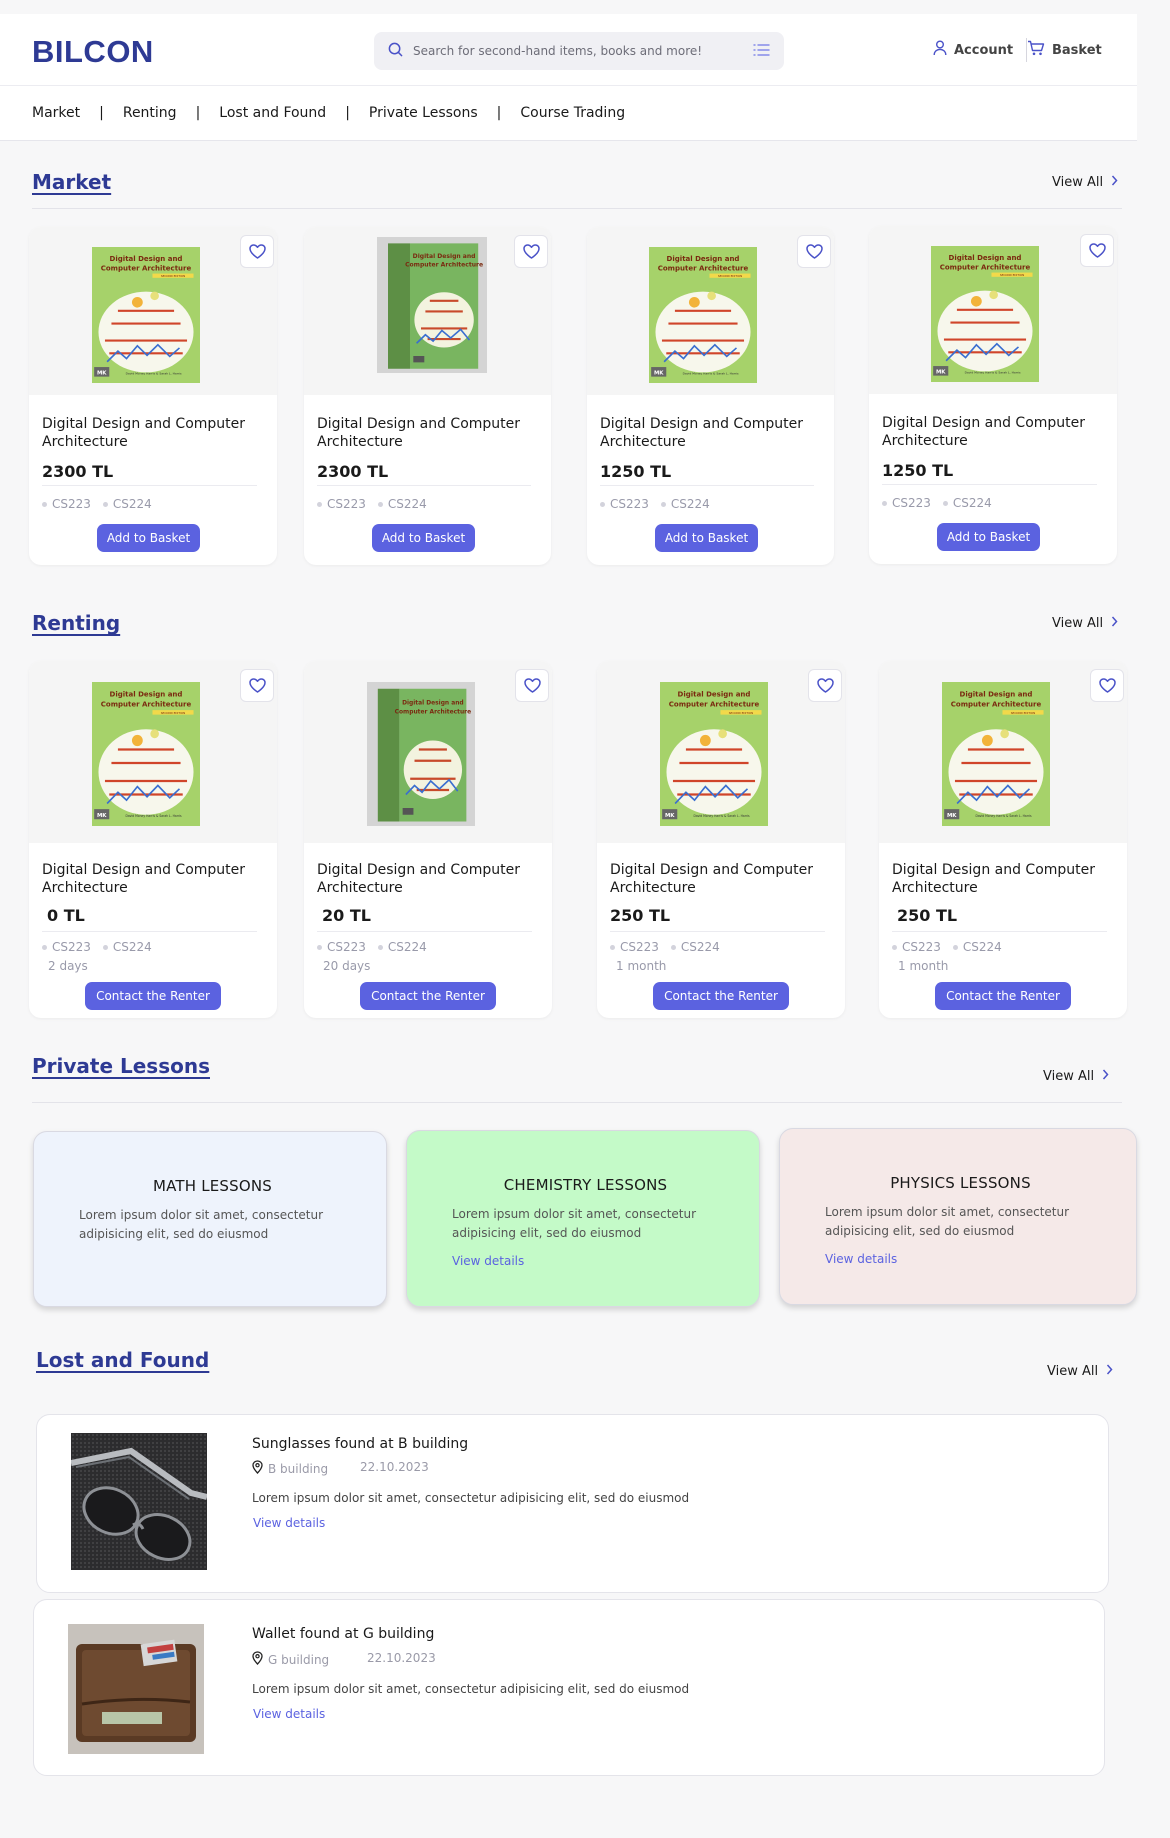 The width and height of the screenshot is (1170, 1838). I want to click on basket-link: Basket, so click(1064, 50).